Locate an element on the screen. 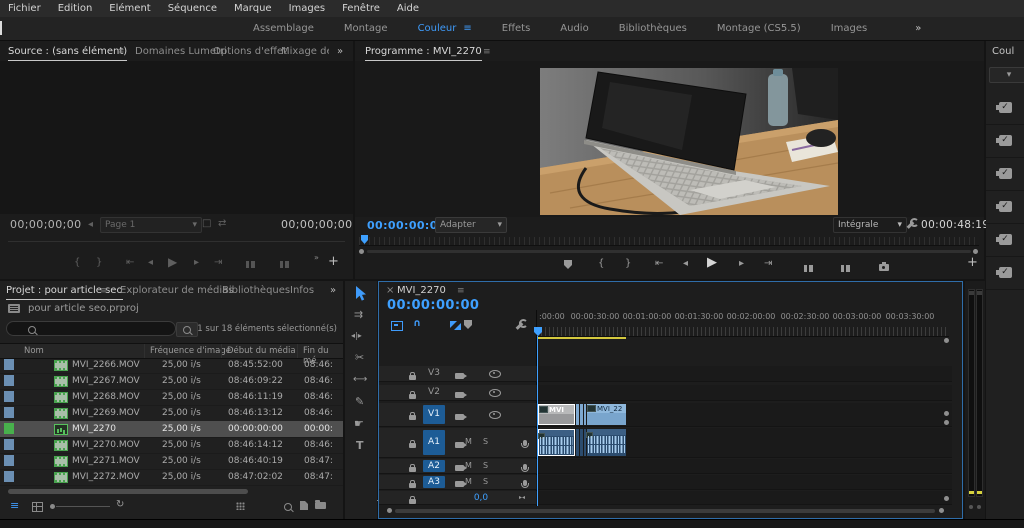 The height and width of the screenshot is (528, 1024). program-current-timecode: 00:00:00:00 is located at coordinates (406, 225).